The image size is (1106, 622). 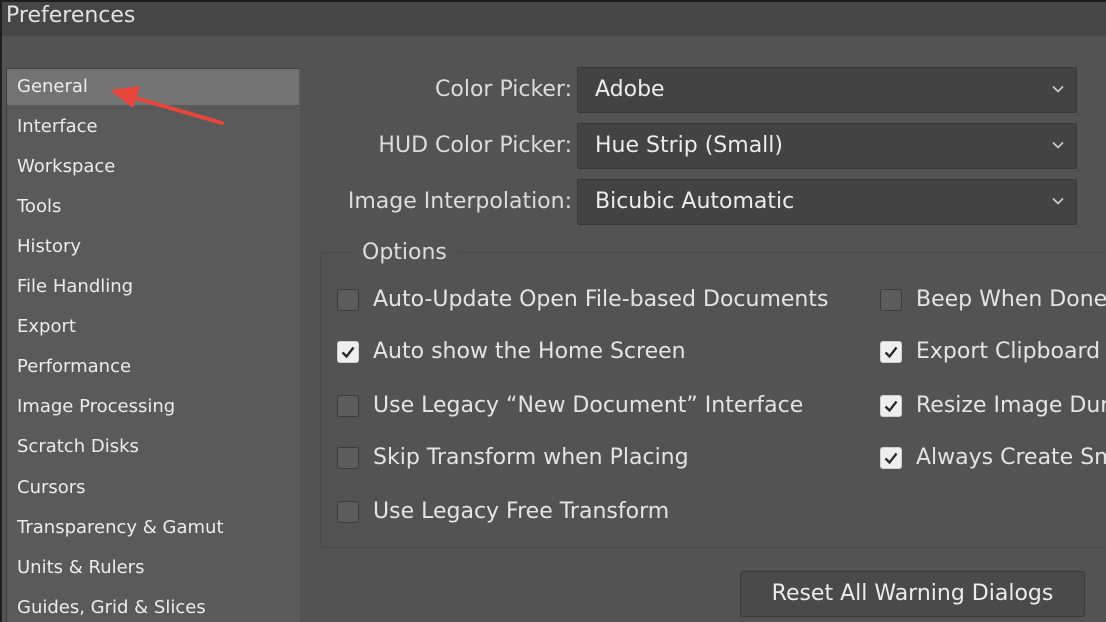 What do you see at coordinates (531, 457) in the screenshot?
I see `option-label: Skip Transform when Placing` at bounding box center [531, 457].